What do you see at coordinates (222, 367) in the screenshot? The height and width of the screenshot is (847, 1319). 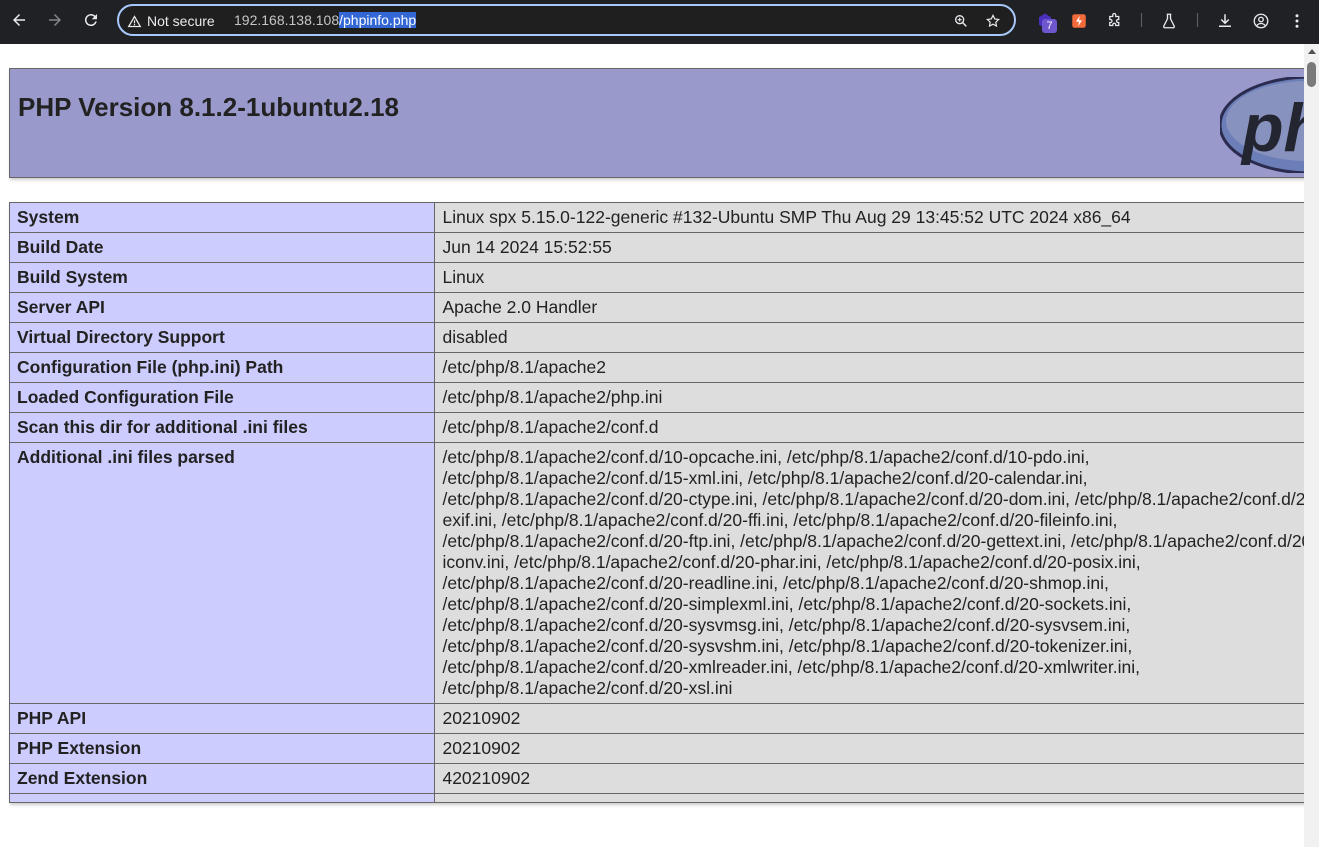 I see `row-label: Configuration File (php.ini) Path` at bounding box center [222, 367].